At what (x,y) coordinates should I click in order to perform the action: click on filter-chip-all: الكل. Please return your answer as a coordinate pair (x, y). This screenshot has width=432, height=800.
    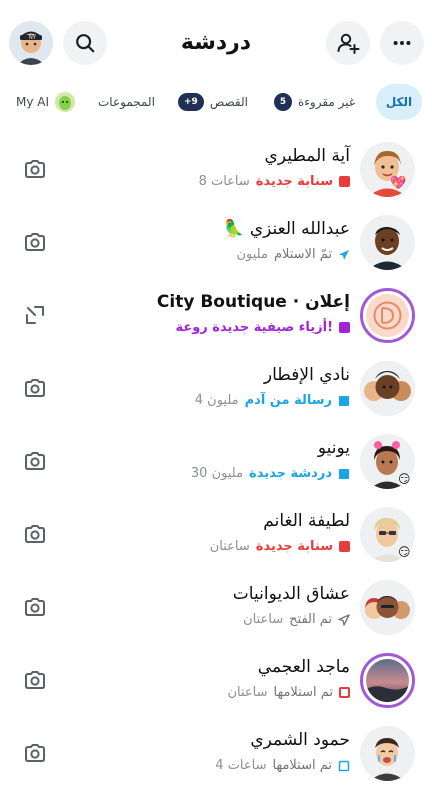
    Looking at the image, I should click on (399, 102).